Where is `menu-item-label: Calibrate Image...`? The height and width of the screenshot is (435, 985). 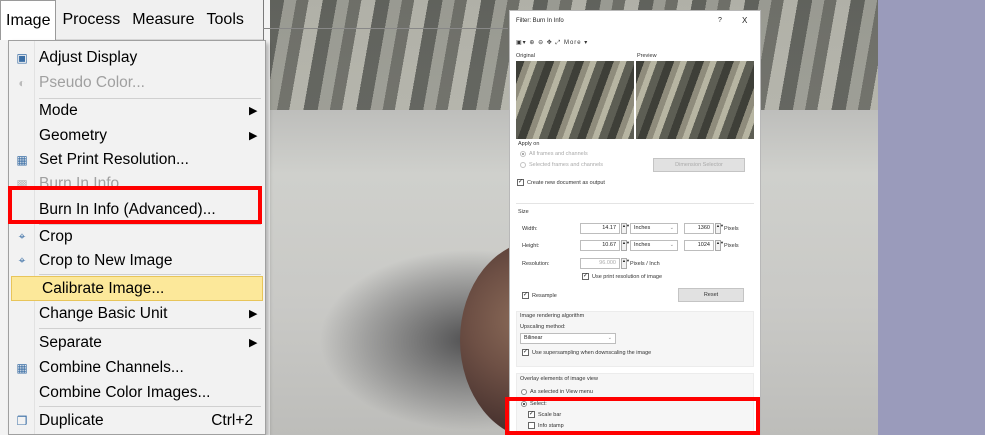
menu-item-label: Calibrate Image... is located at coordinates (103, 288).